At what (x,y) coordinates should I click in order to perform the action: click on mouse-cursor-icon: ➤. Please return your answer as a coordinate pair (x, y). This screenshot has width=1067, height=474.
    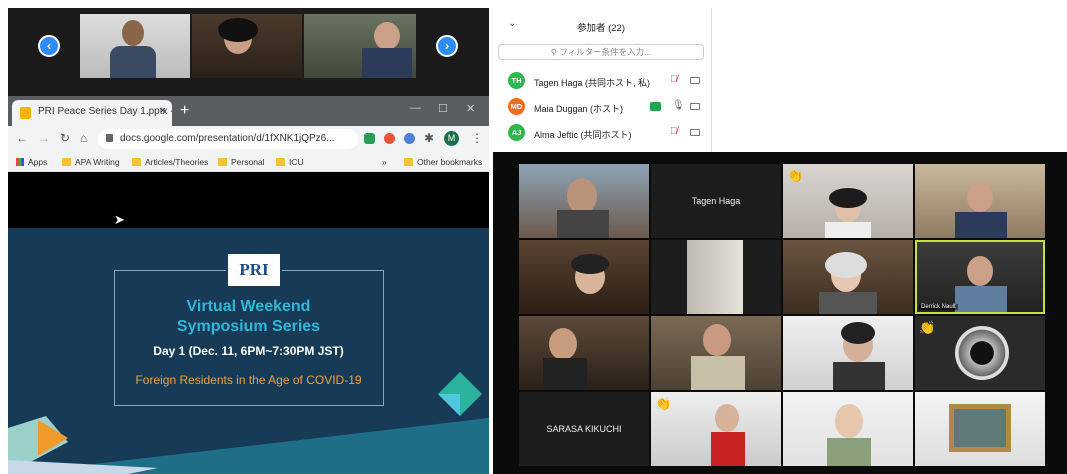
    Looking at the image, I should click on (119, 219).